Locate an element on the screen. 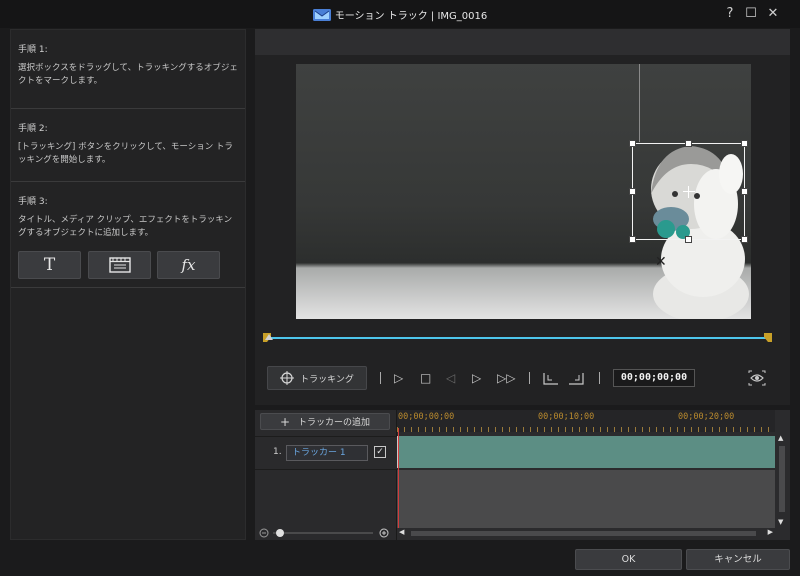  ruler-ticks is located at coordinates (586, 429).